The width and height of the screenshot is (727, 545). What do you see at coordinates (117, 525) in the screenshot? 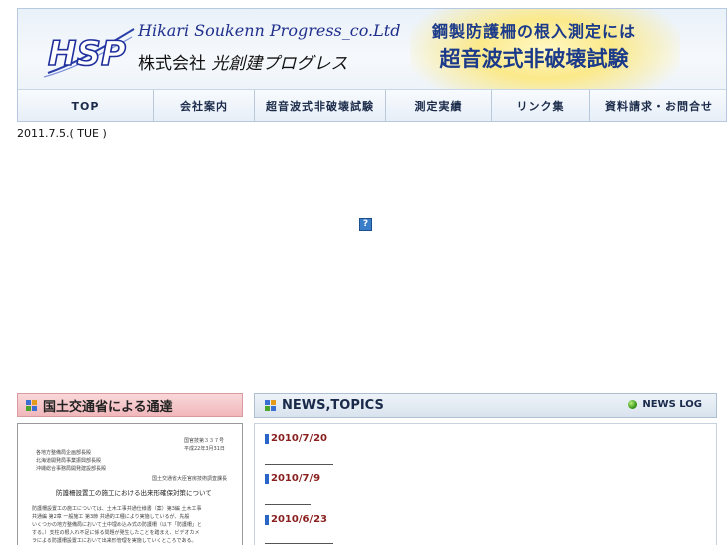
I see `doc-line: いくつかの地方整備局において土中埋め込み式の防護柵（以下「防護柵」と` at bounding box center [117, 525].